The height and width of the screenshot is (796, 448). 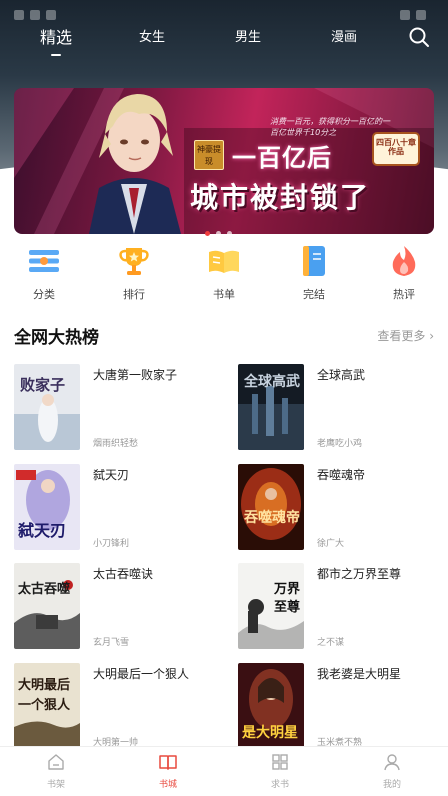 What do you see at coordinates (392, 762) in the screenshot?
I see `user-icon` at bounding box center [392, 762].